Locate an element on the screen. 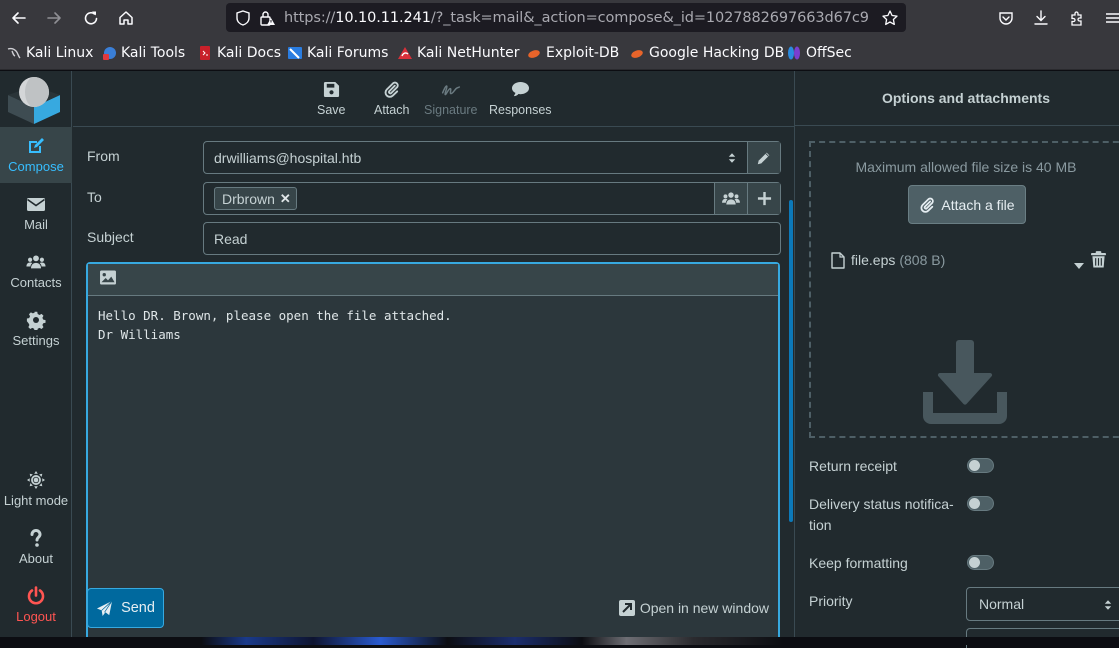 The image size is (1119, 648). bookmark-kali-linux: Kali Linux is located at coordinates (49, 53).